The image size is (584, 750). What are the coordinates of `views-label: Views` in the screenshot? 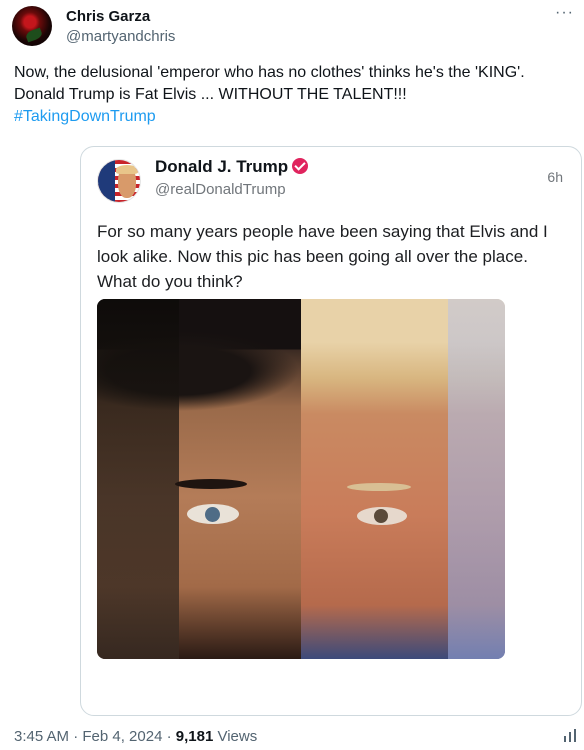 It's located at (235, 736).